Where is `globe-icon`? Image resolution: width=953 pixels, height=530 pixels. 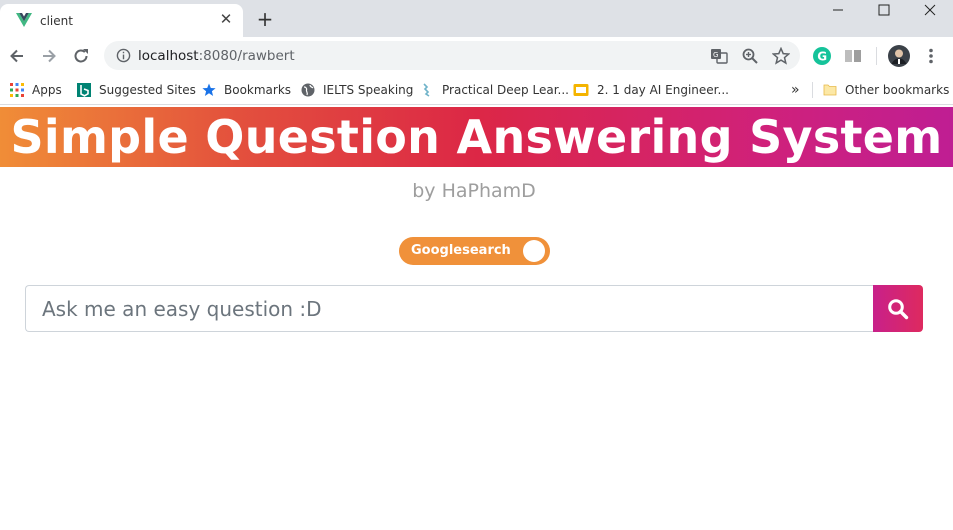
globe-icon is located at coordinates (308, 90).